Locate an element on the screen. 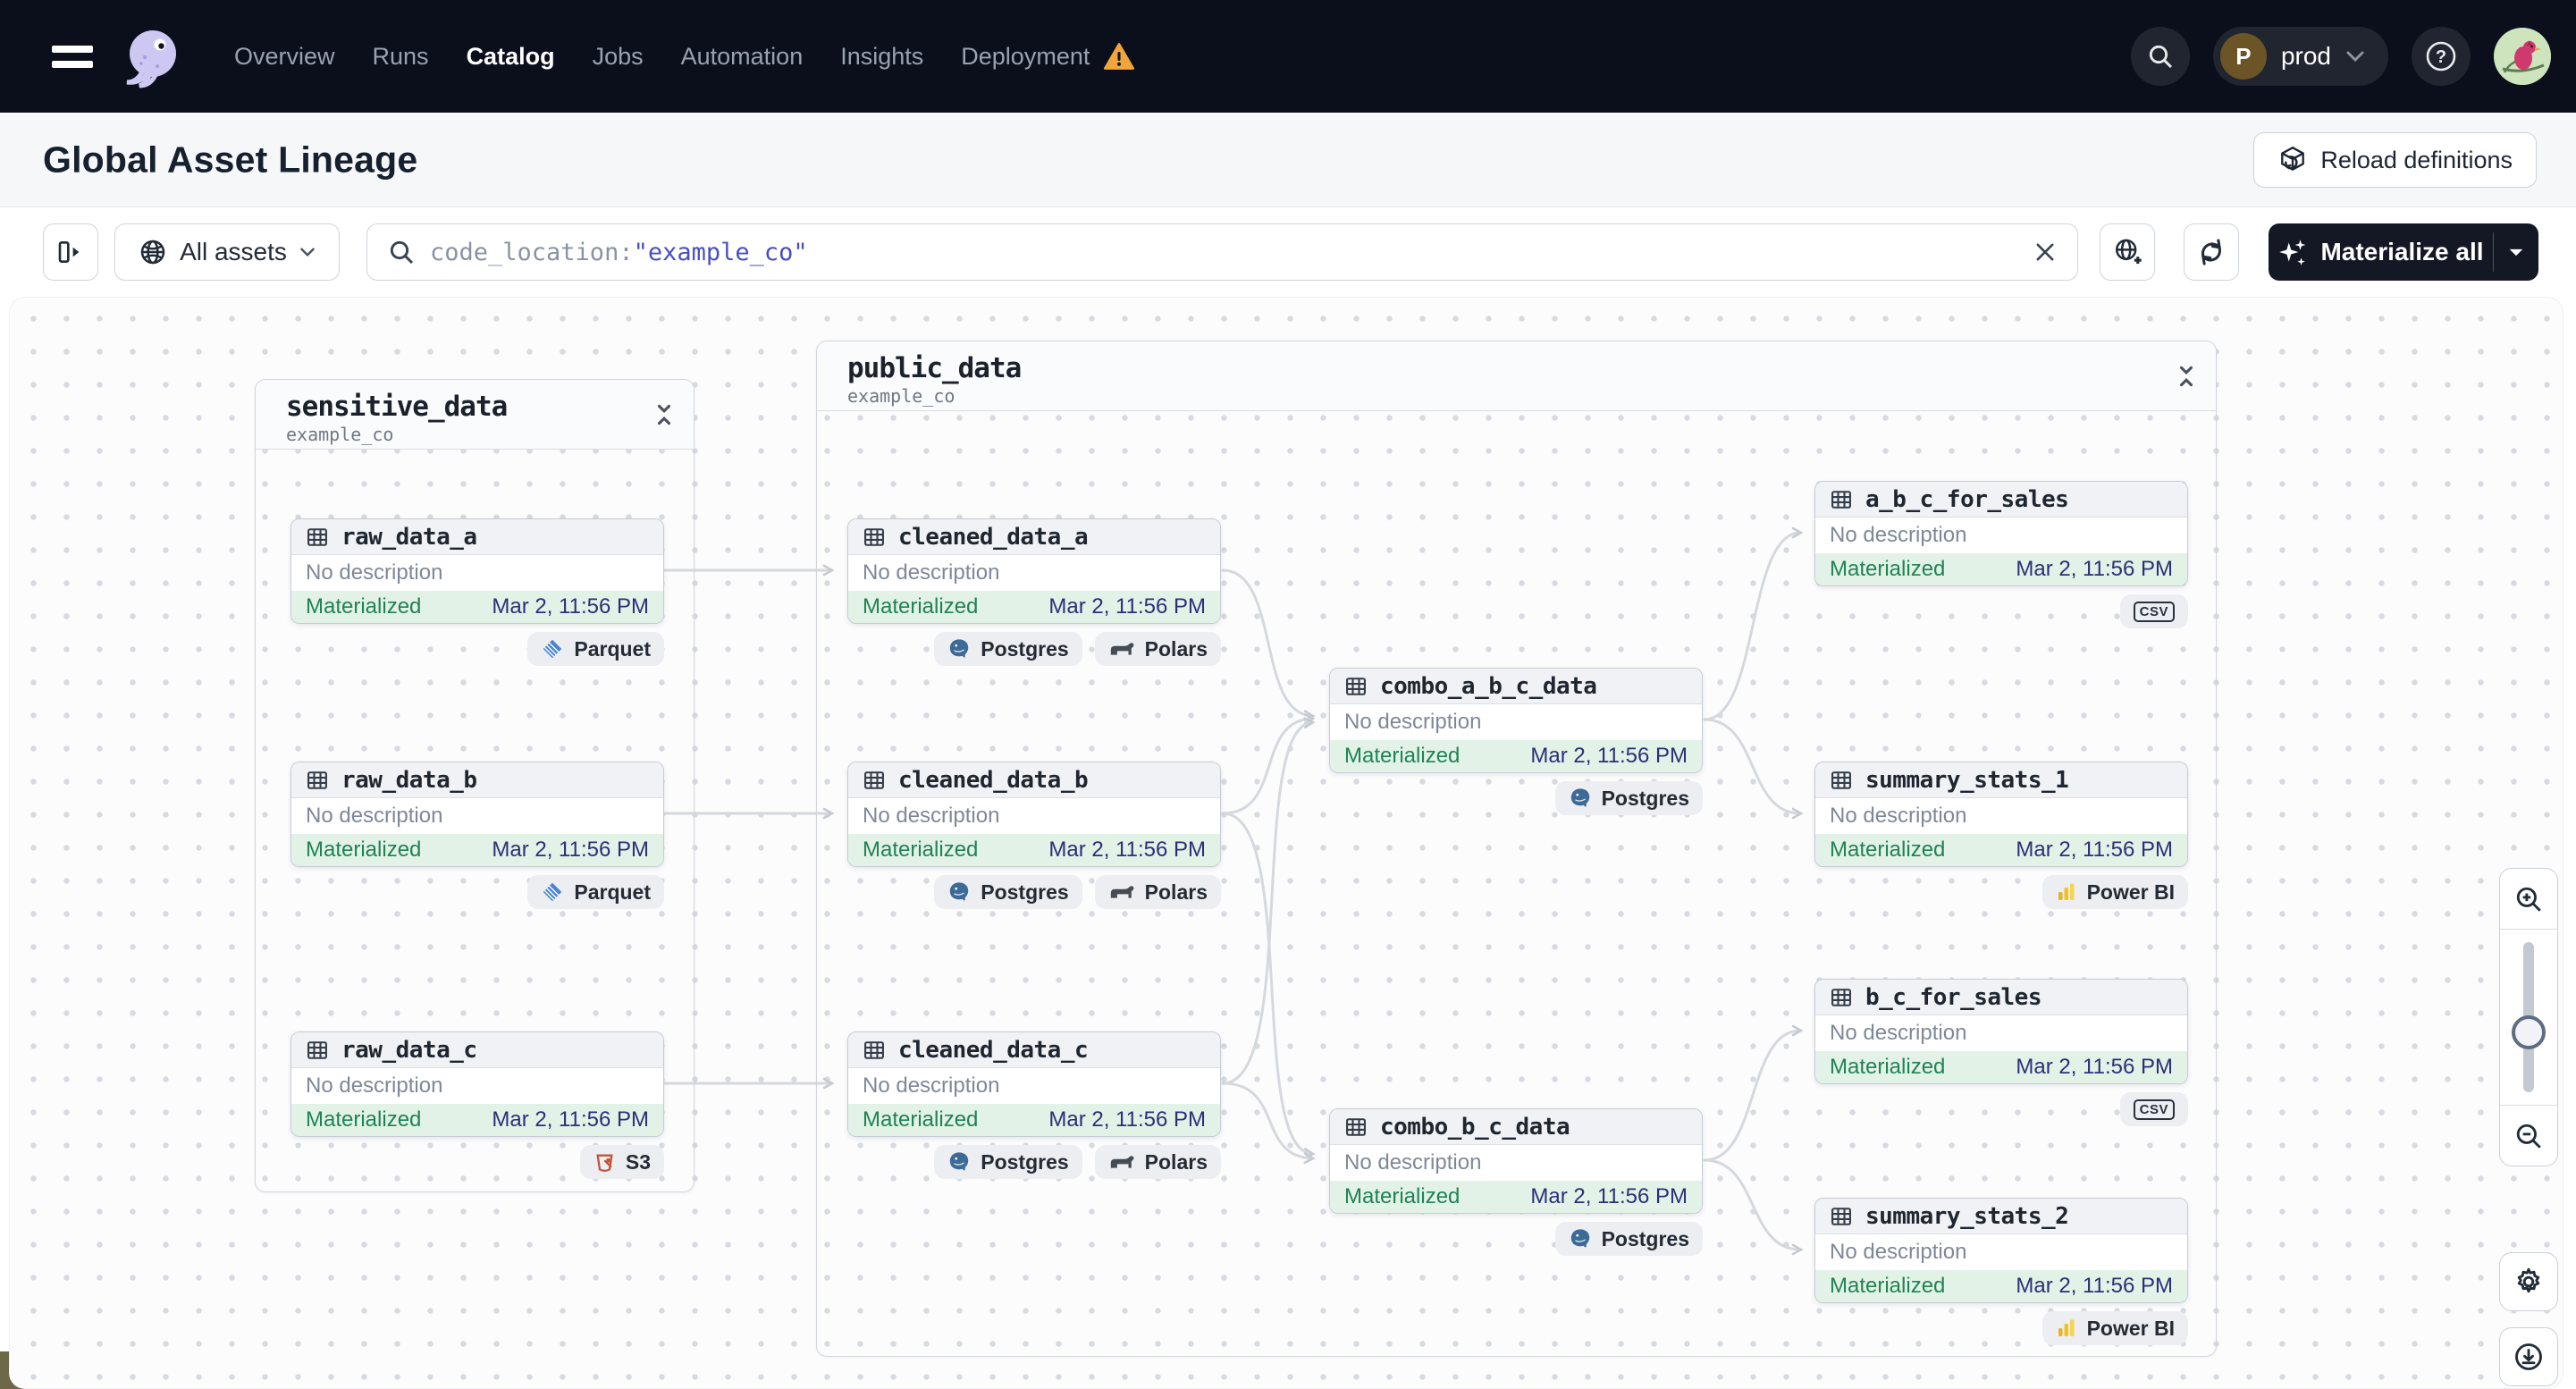  asset-scope-dropdown: All assets is located at coordinates (227, 252).